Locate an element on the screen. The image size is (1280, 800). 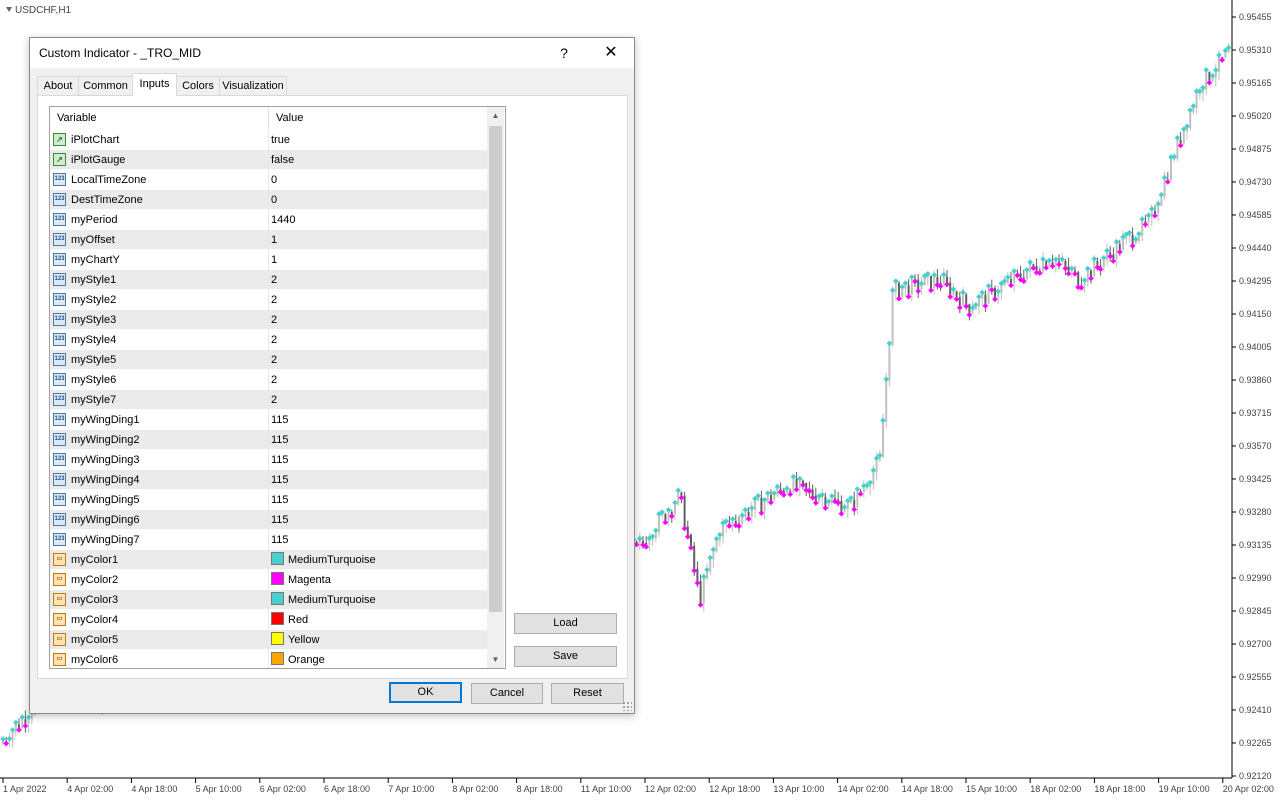
tab-visualization: Visualization is located at coordinates (253, 85).